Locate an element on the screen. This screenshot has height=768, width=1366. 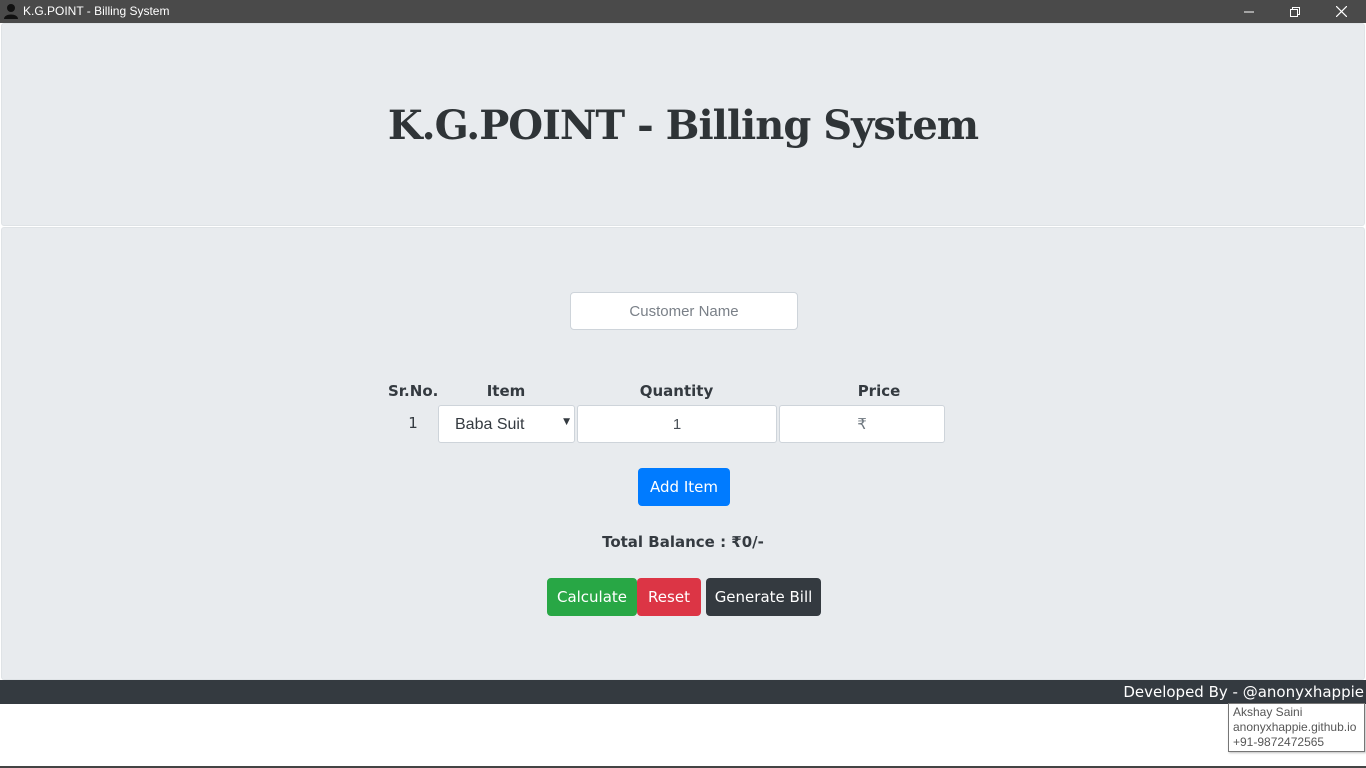
restore-icon is located at coordinates (1295, 11).